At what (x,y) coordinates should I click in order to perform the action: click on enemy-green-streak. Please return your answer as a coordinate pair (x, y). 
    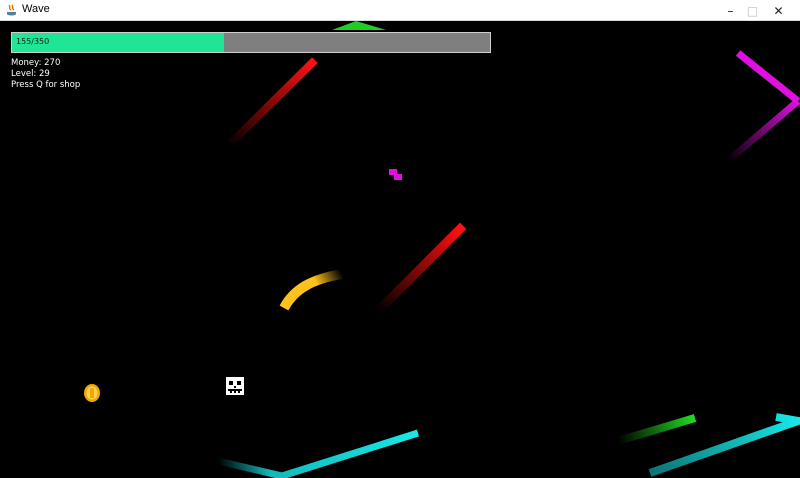
    Looking at the image, I should click on (656, 429).